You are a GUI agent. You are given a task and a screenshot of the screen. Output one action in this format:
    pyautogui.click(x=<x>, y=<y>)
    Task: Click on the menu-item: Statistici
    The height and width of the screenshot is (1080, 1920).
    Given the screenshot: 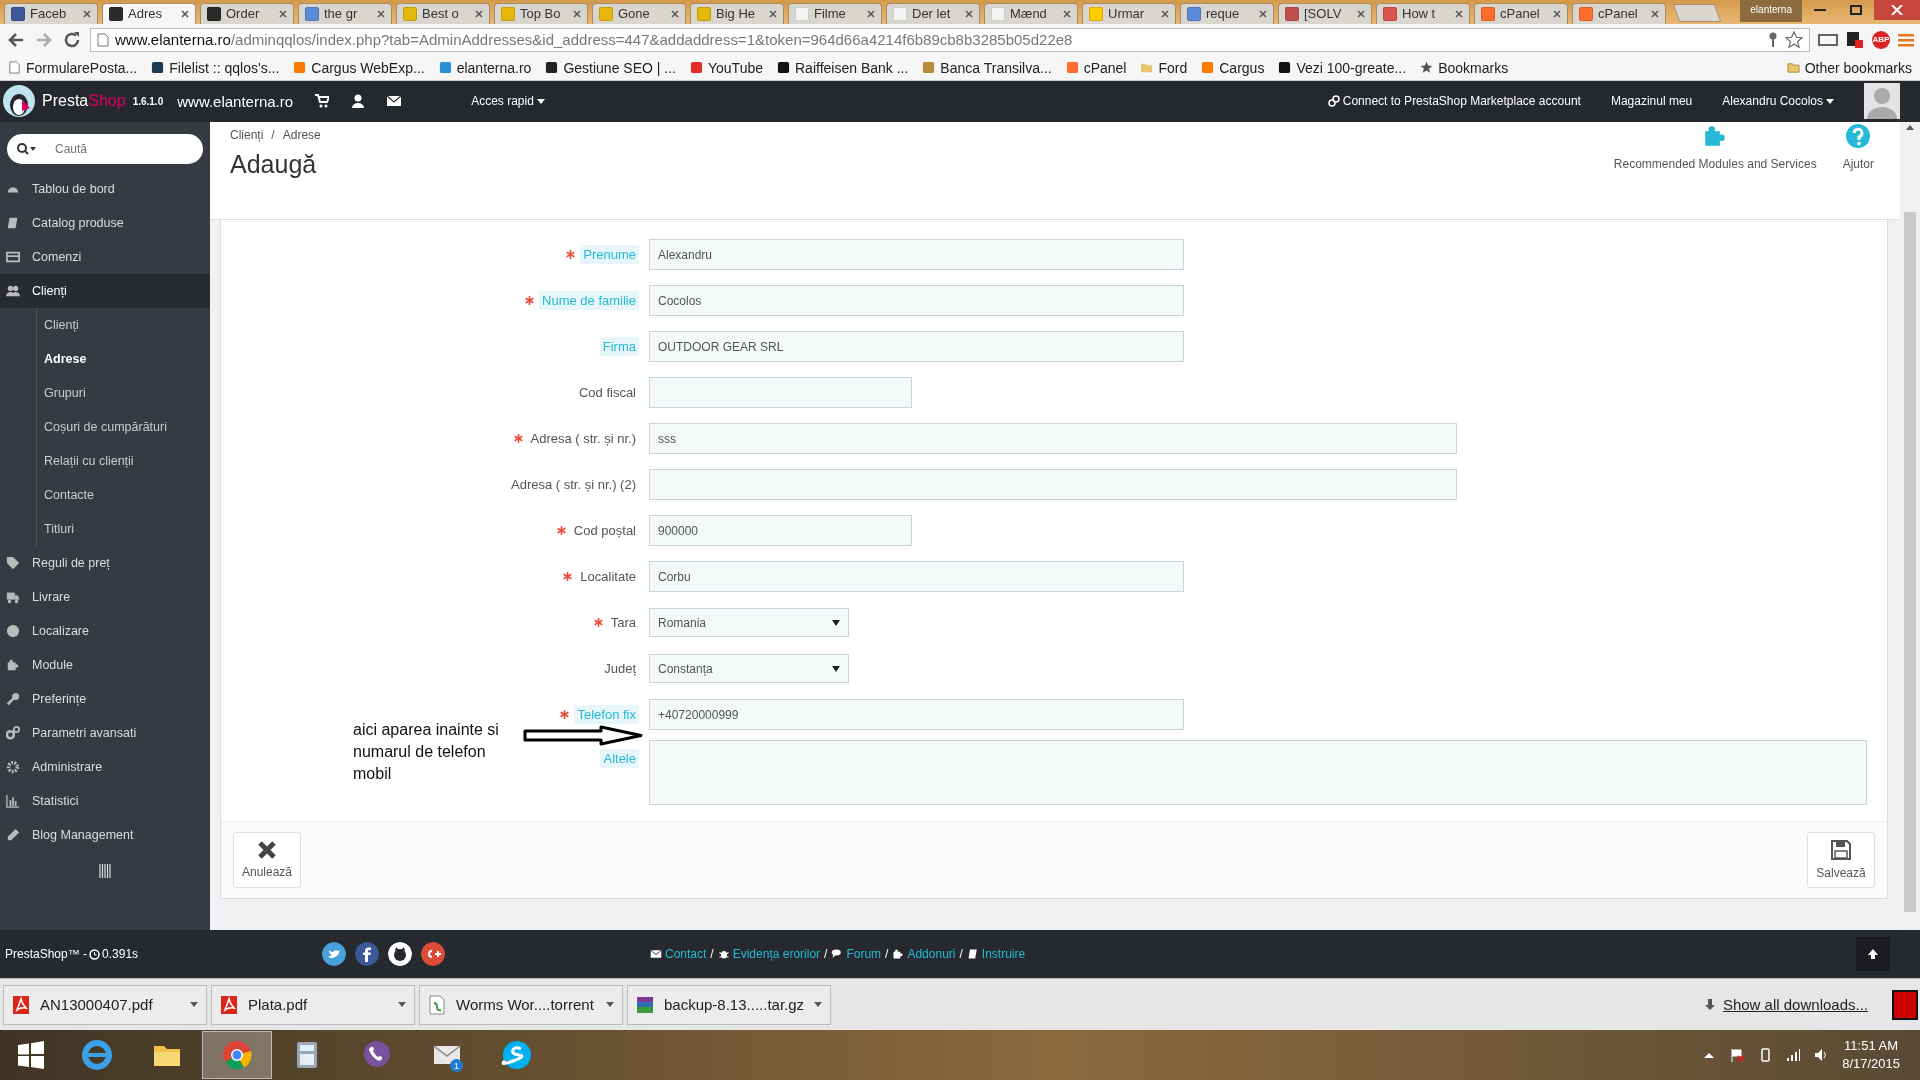 What is the action you would take?
    pyautogui.click(x=105, y=800)
    